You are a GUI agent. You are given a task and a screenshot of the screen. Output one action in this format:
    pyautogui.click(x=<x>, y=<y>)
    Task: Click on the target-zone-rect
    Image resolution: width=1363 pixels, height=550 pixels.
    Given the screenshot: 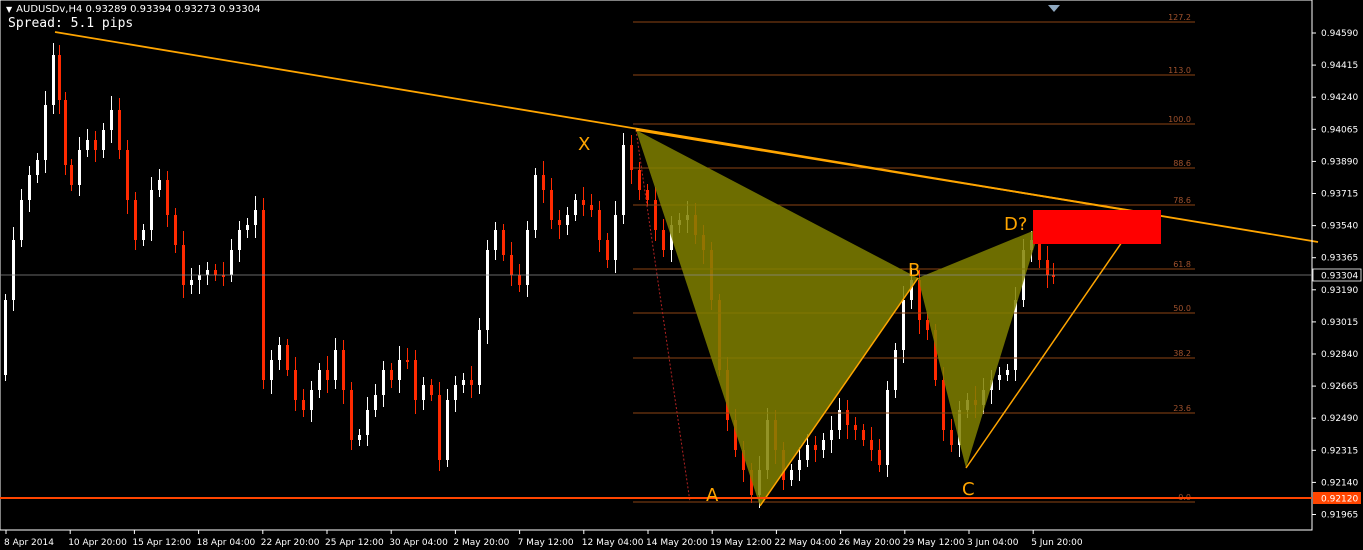 What is the action you would take?
    pyautogui.click(x=1097, y=227)
    